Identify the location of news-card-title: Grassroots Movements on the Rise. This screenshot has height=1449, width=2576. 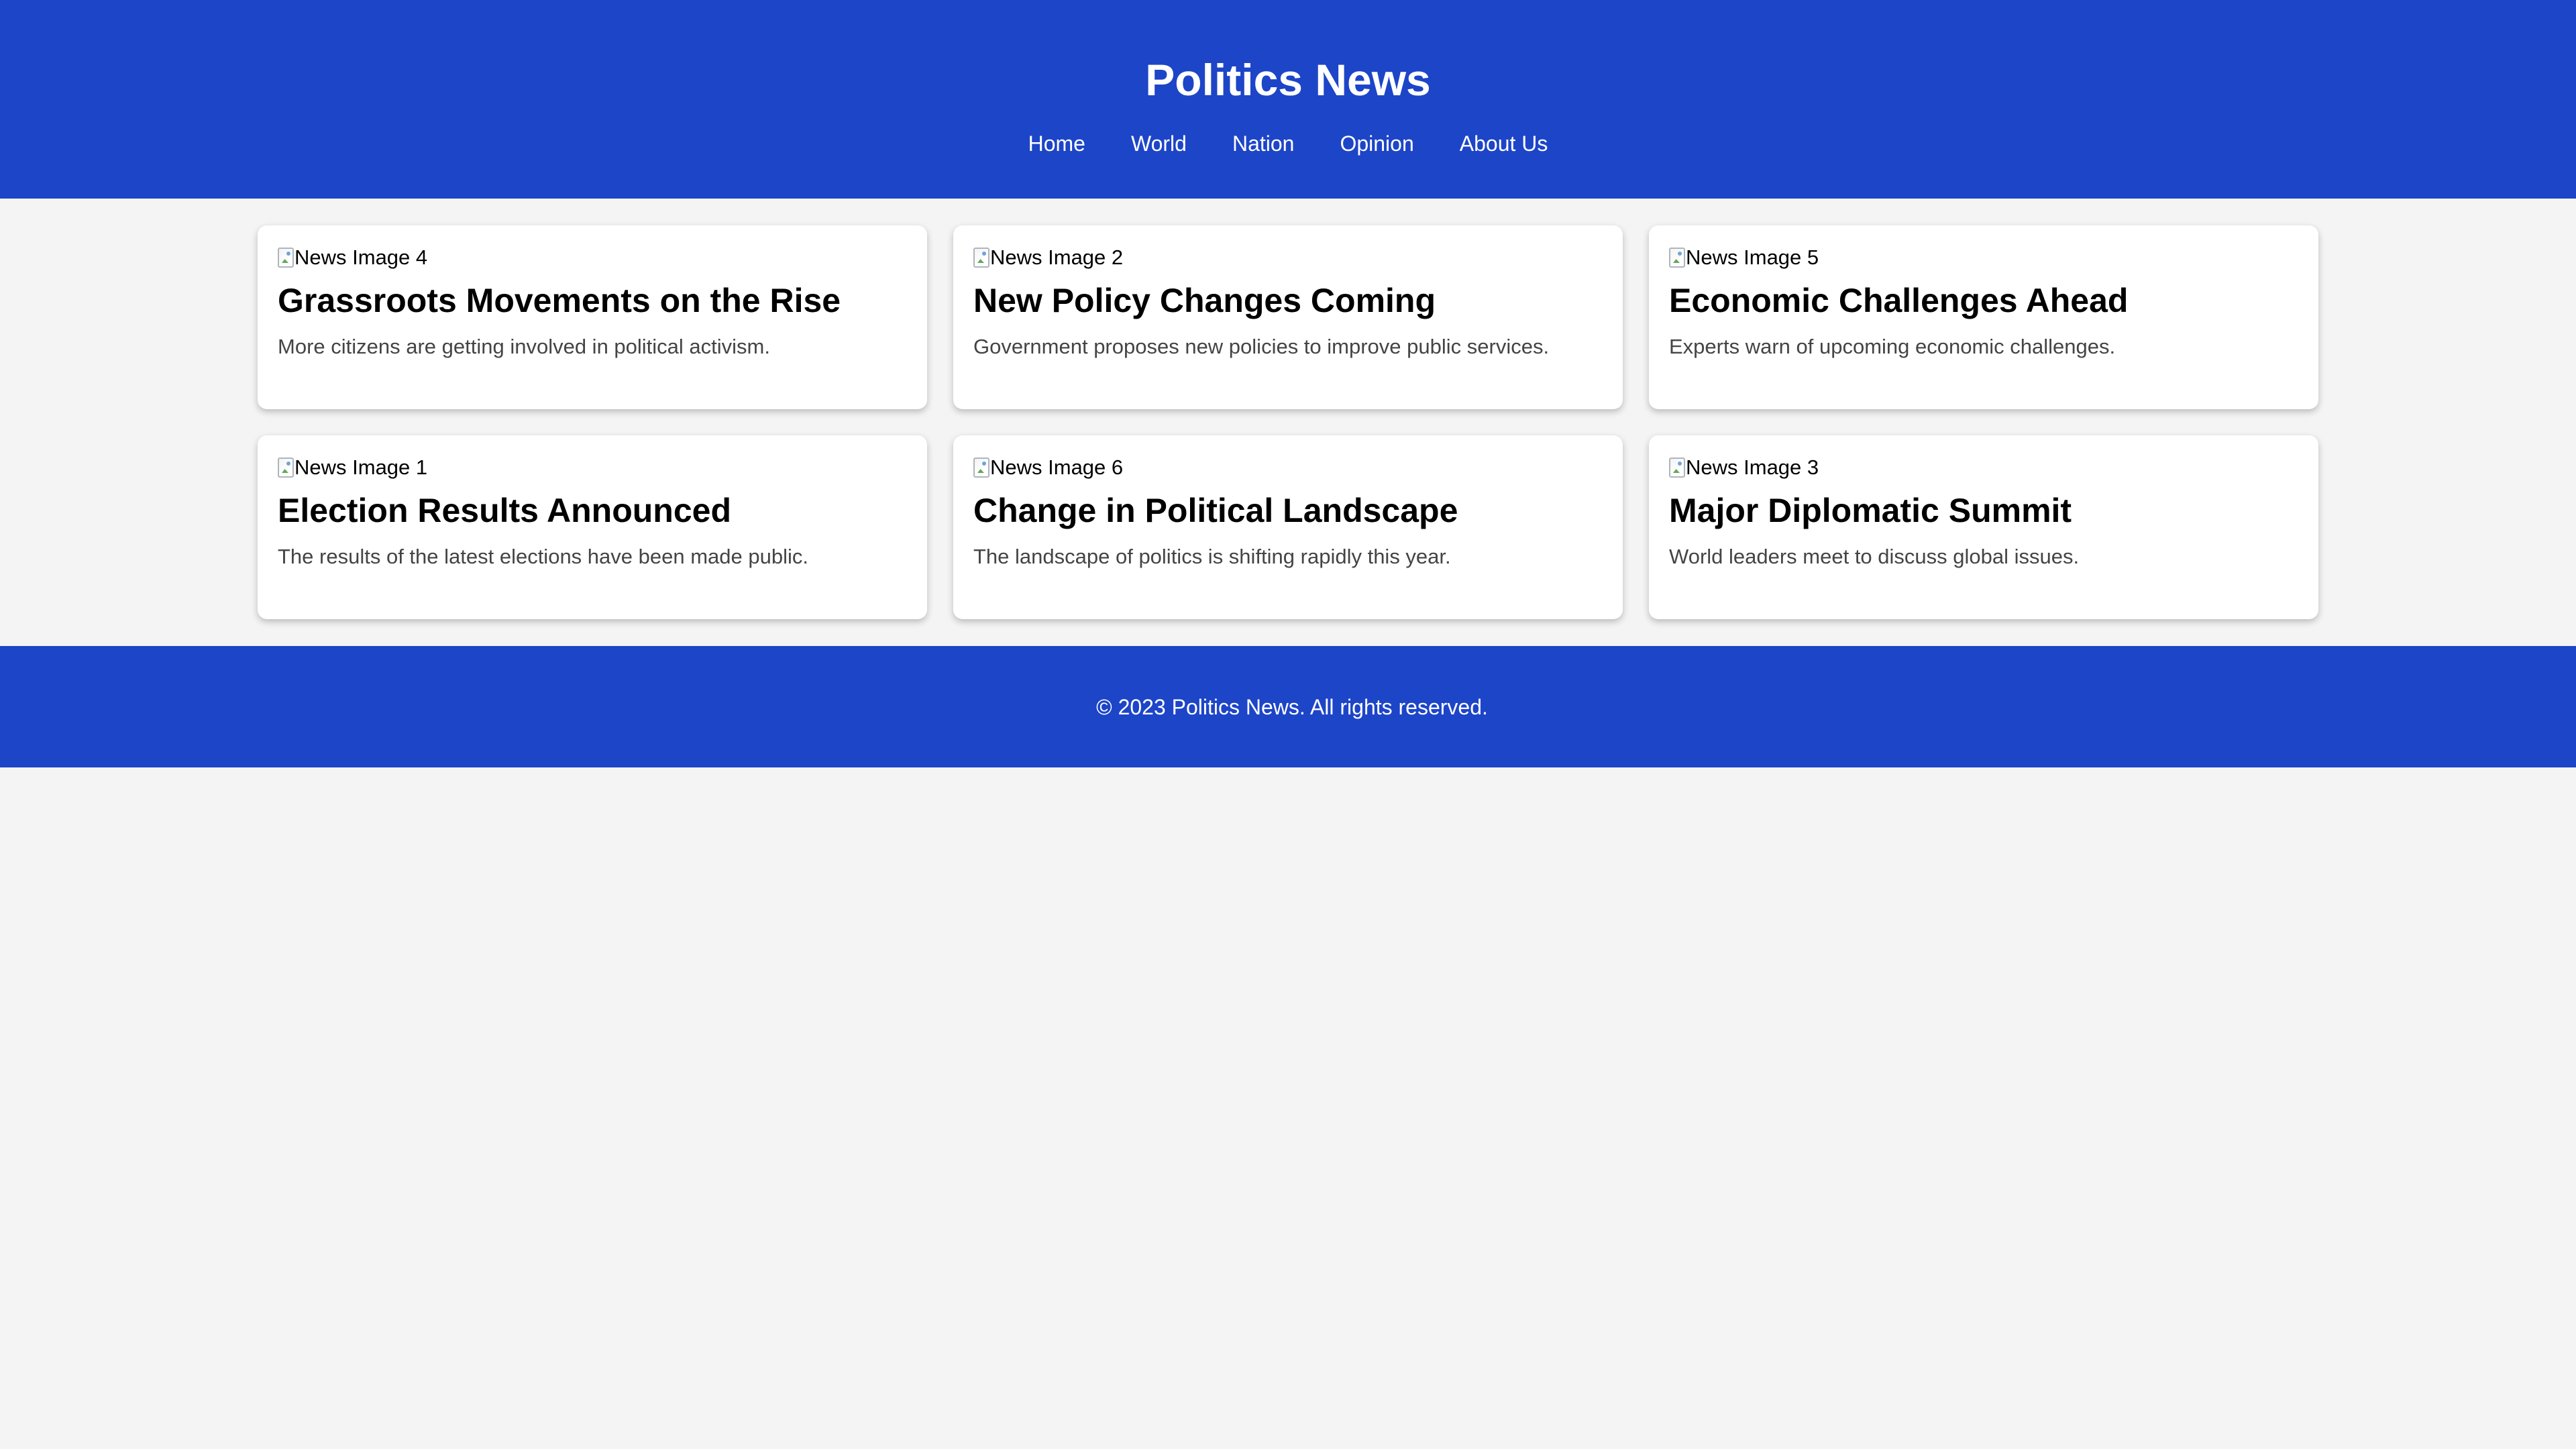
(559, 300).